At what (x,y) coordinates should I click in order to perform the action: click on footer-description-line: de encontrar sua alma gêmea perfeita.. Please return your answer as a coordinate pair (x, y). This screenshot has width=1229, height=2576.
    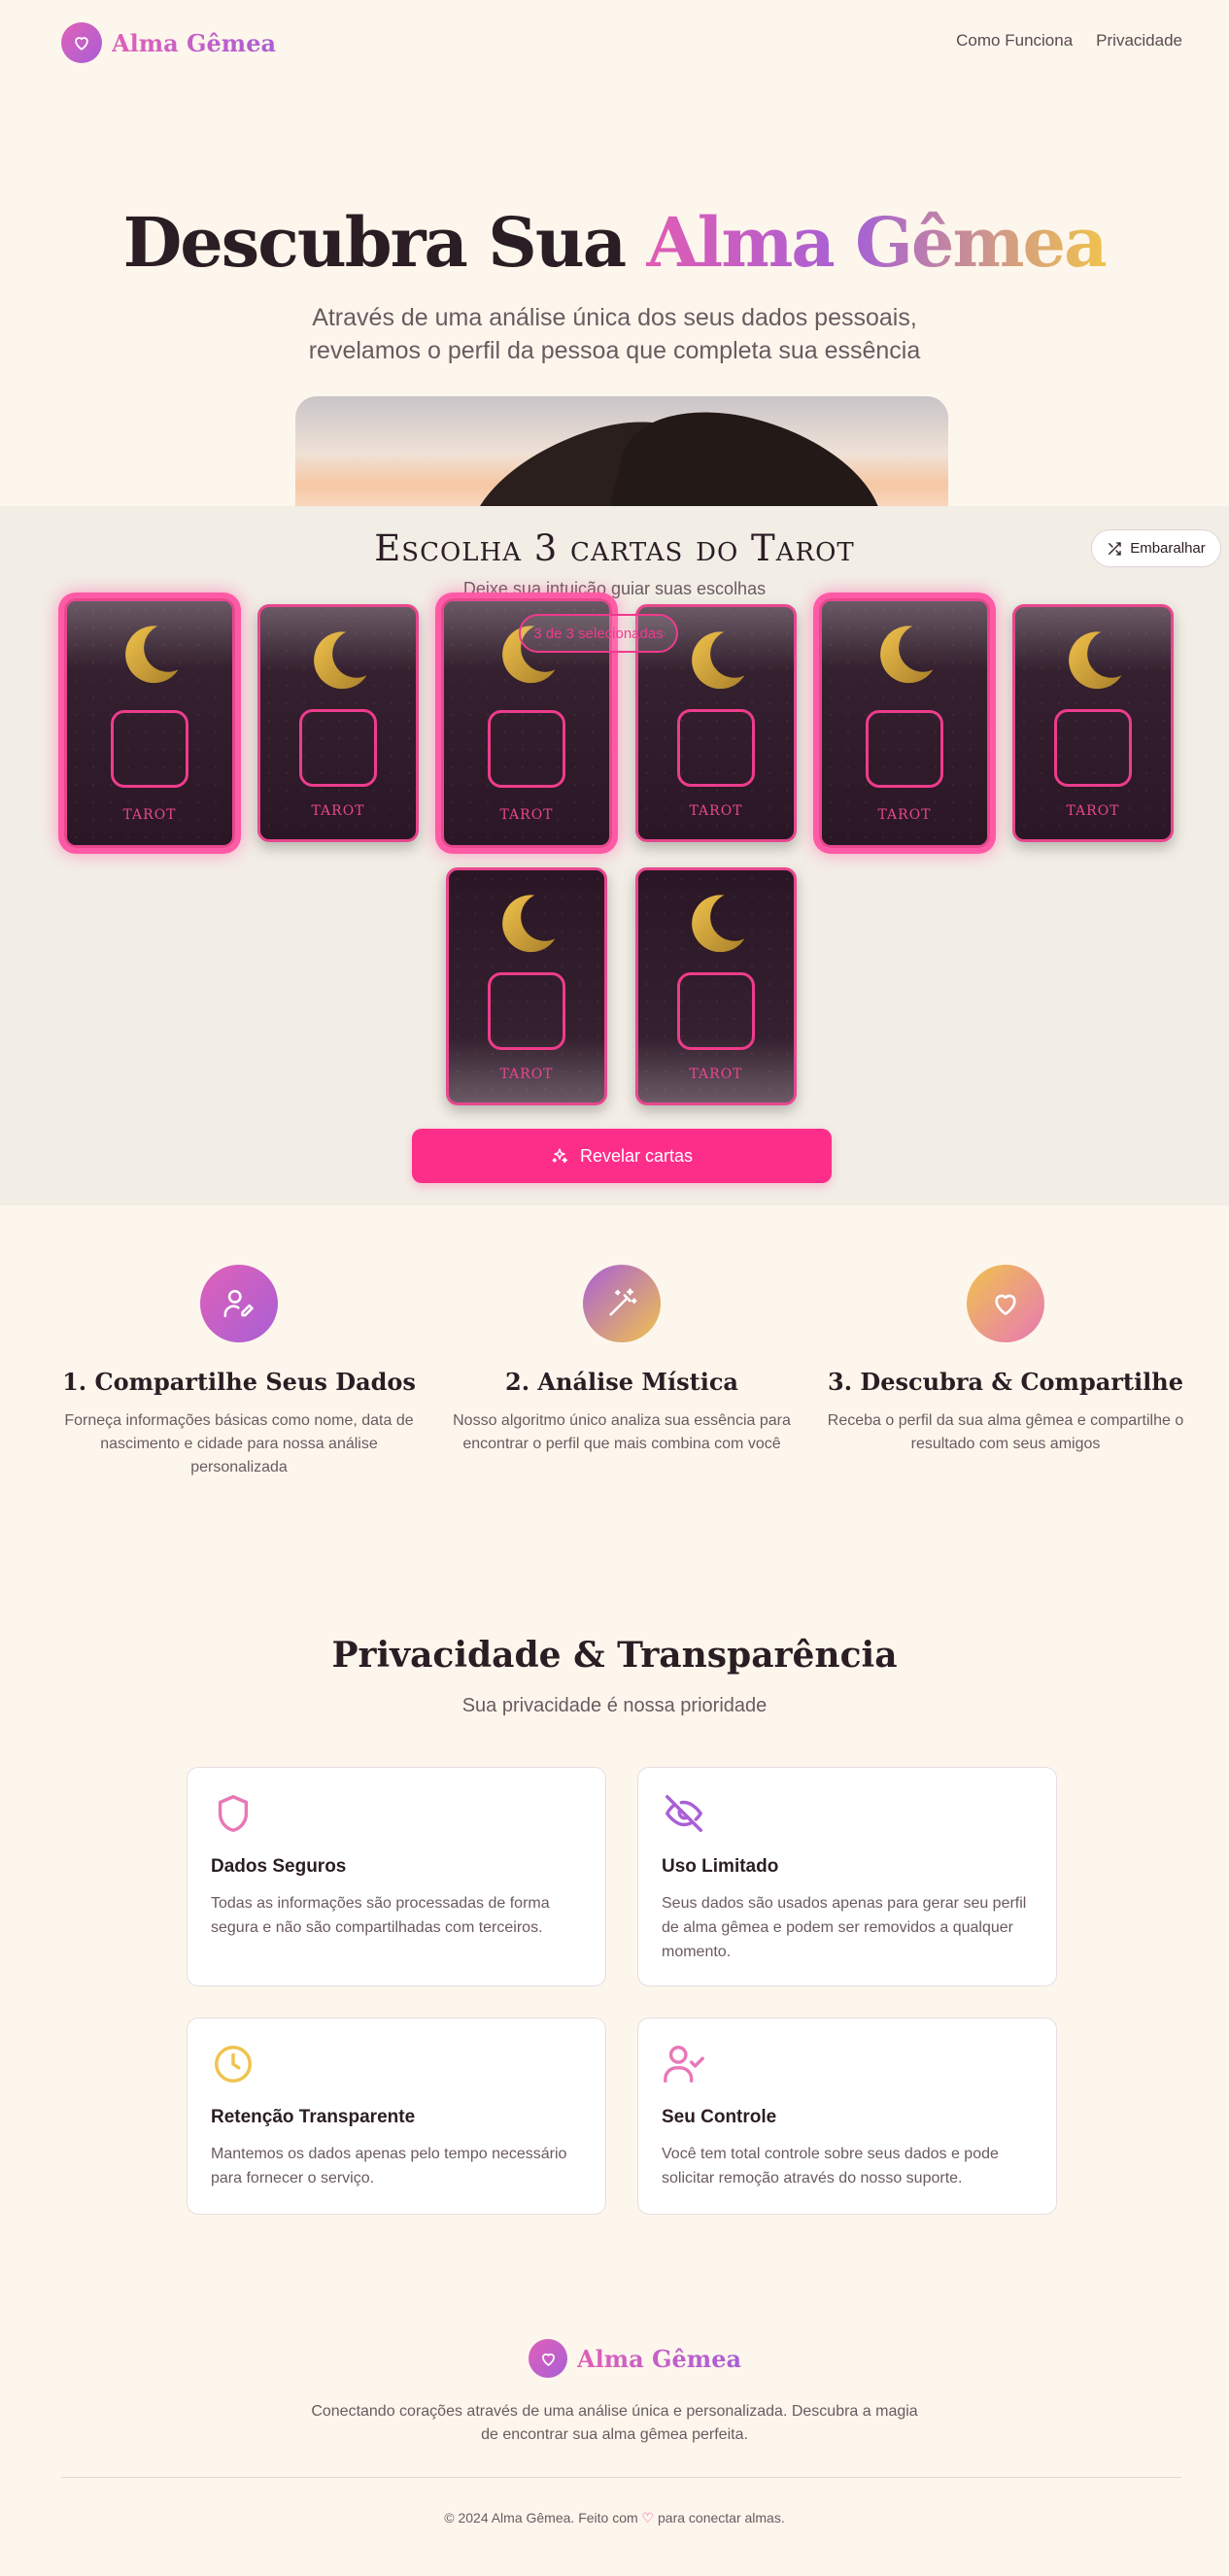
    Looking at the image, I should click on (615, 2434).